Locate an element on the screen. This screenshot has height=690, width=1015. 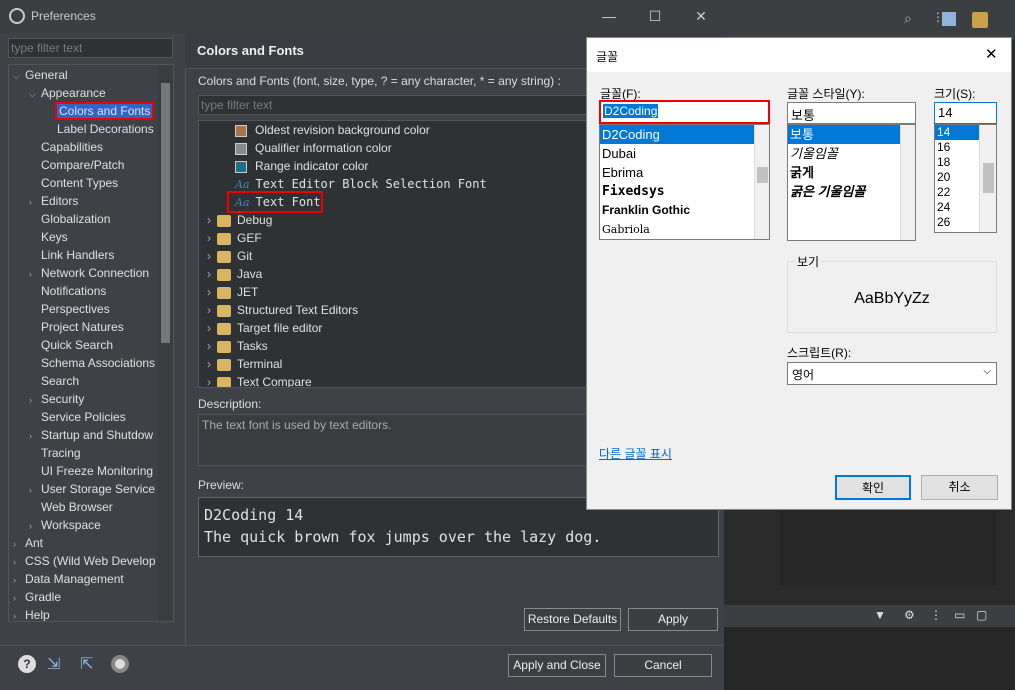
colors-filter-input: type filter text is located at coordinates (395, 105).